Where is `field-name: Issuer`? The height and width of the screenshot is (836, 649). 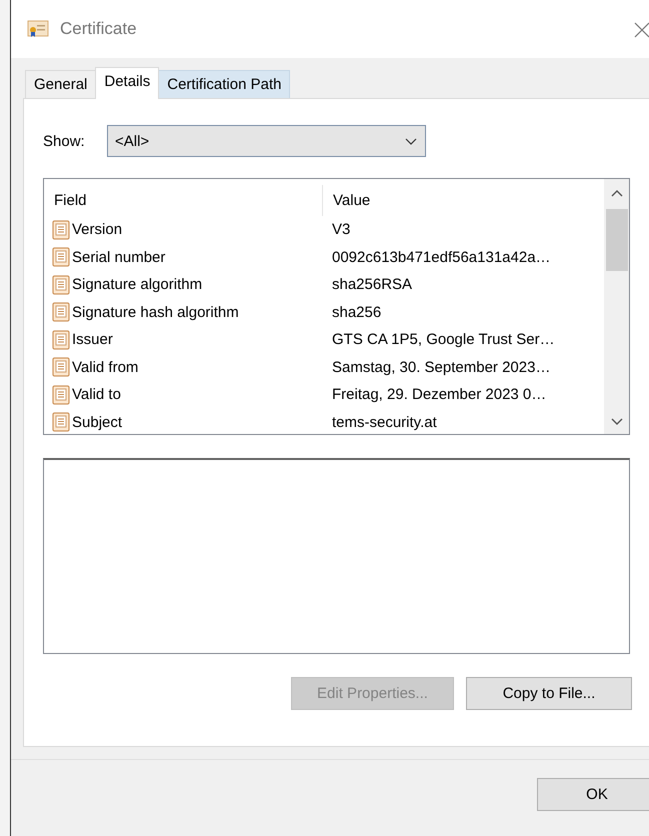
field-name: Issuer is located at coordinates (92, 339).